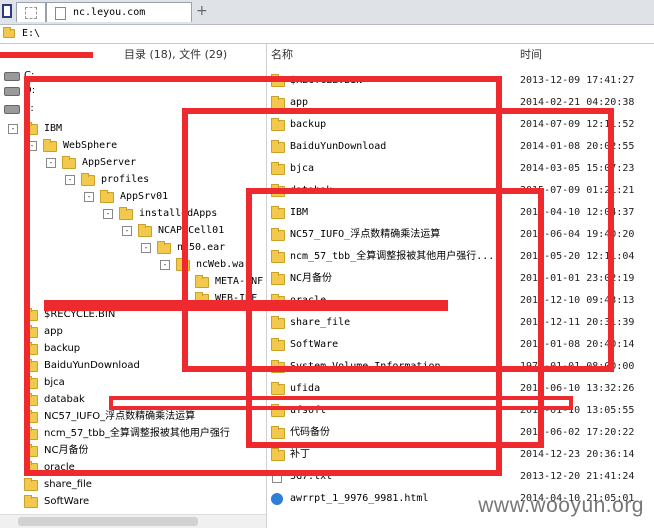  I want to click on tab-label: nc.leyou.com, so click(109, 12).